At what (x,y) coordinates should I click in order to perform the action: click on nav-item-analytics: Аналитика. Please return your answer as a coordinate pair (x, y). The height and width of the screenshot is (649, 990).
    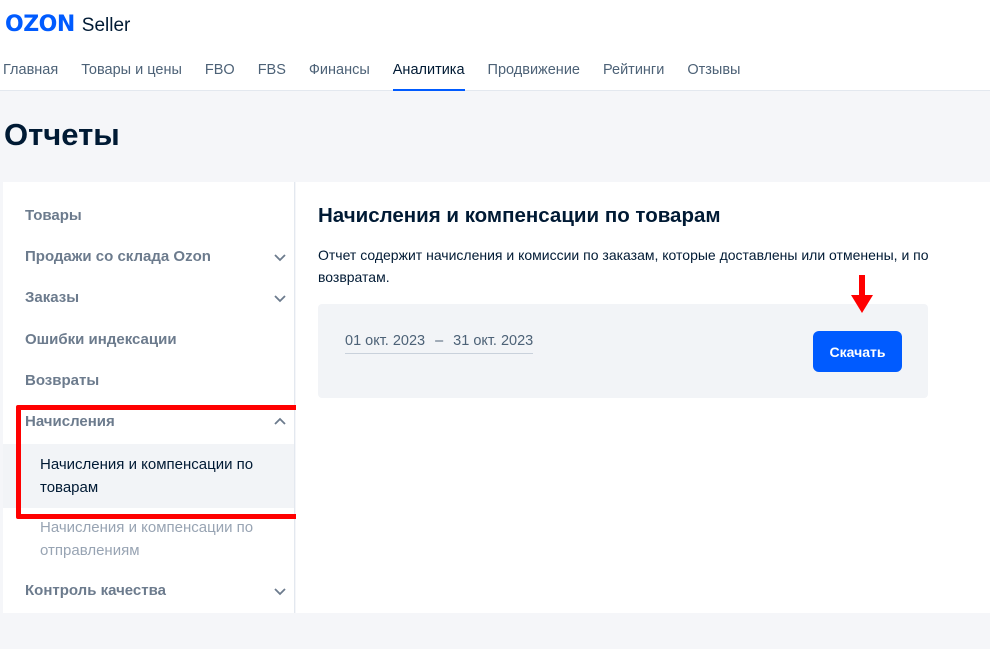
    Looking at the image, I should click on (428, 76).